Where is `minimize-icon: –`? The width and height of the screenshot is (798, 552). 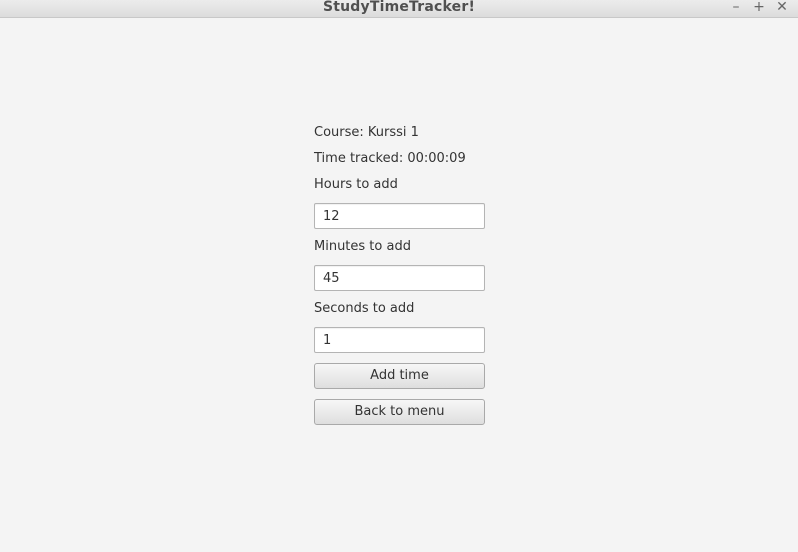 minimize-icon: – is located at coordinates (736, 8).